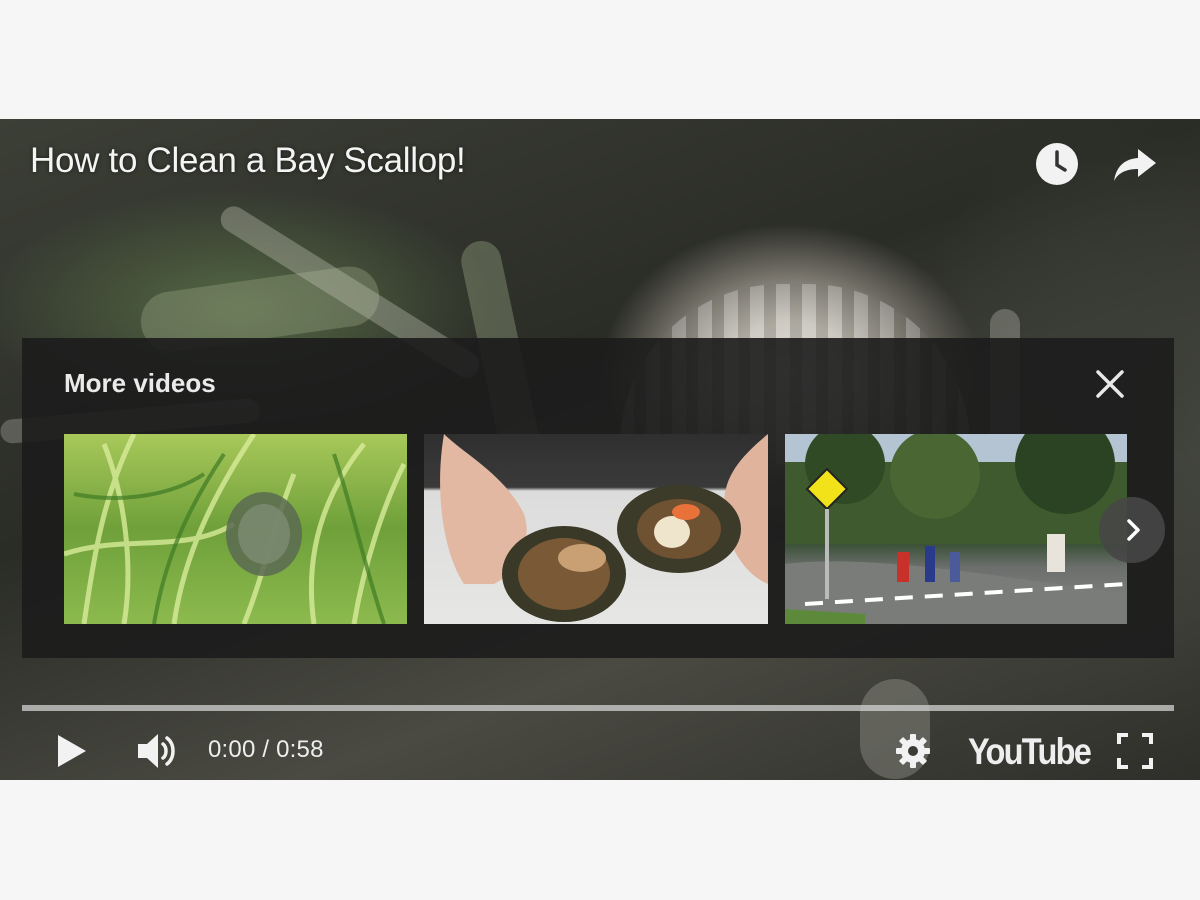  What do you see at coordinates (1057, 164) in the screenshot?
I see `clock-icon` at bounding box center [1057, 164].